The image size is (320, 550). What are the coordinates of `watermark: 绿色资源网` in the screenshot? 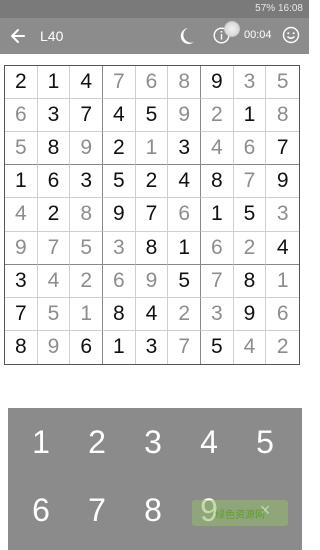 It's located at (240, 513).